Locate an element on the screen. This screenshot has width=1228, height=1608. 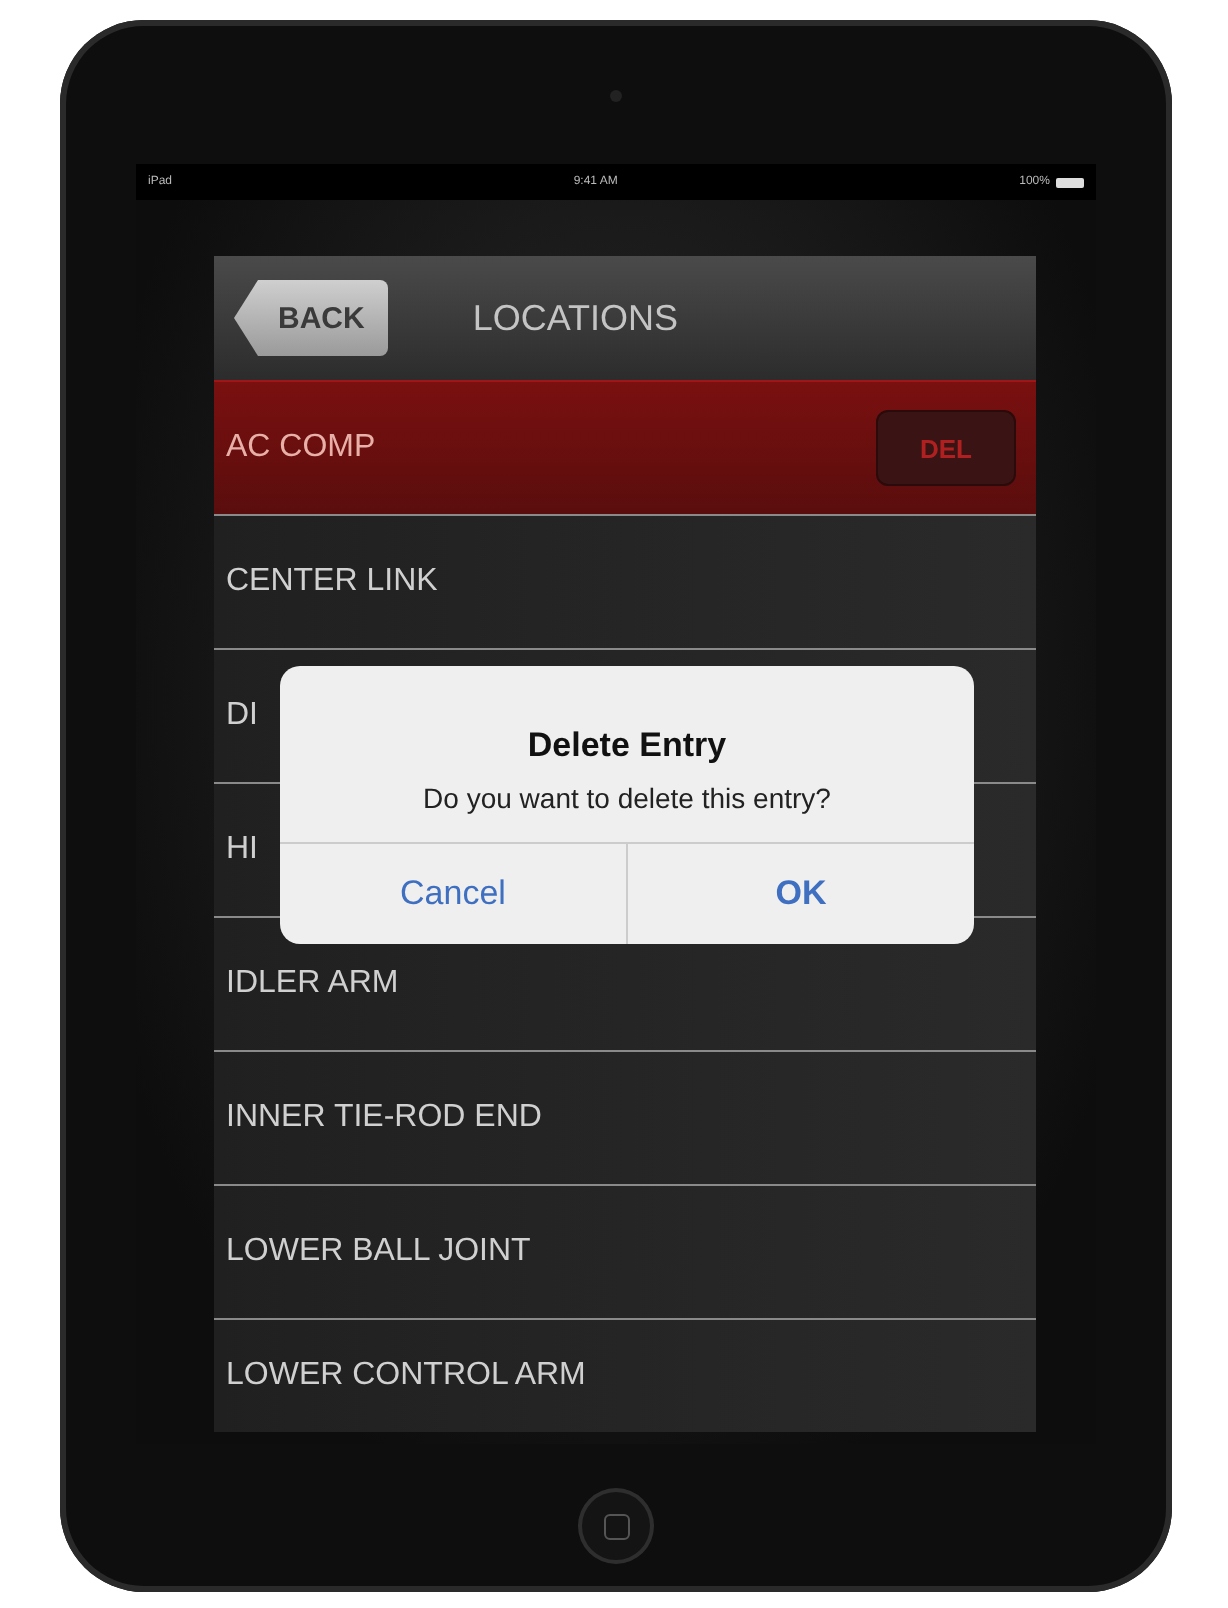
list-row: AC COMP DEL is located at coordinates (625, 448).